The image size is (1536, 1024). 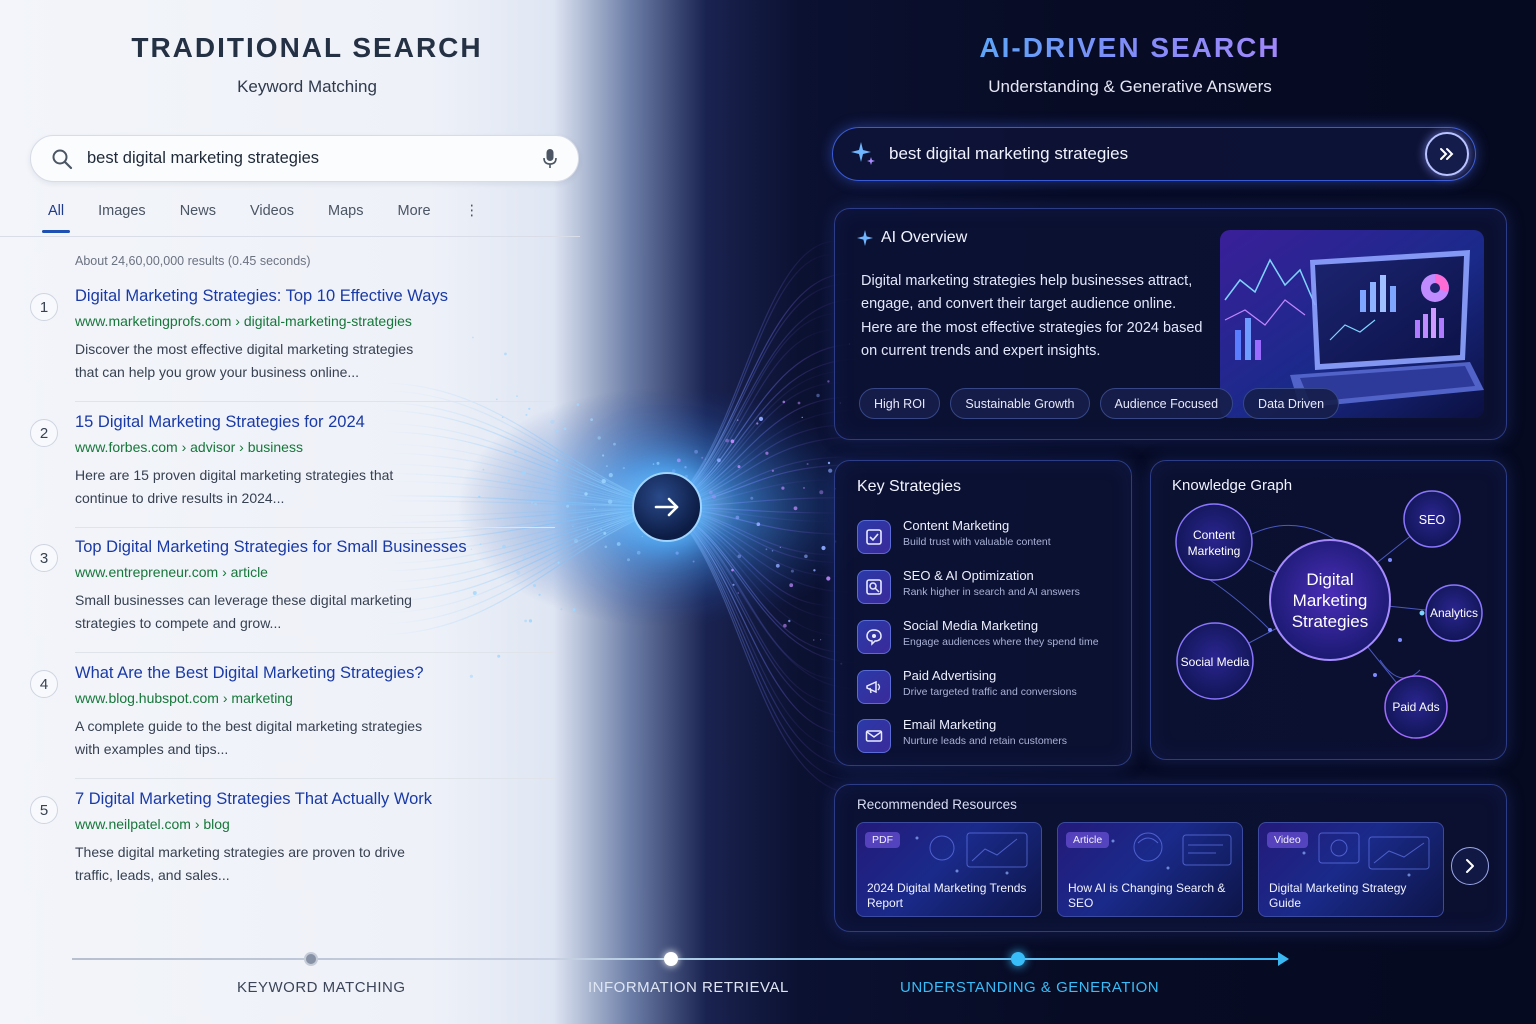 I want to click on strategy-desc: Nurture leads and retain customers, so click(x=985, y=741).